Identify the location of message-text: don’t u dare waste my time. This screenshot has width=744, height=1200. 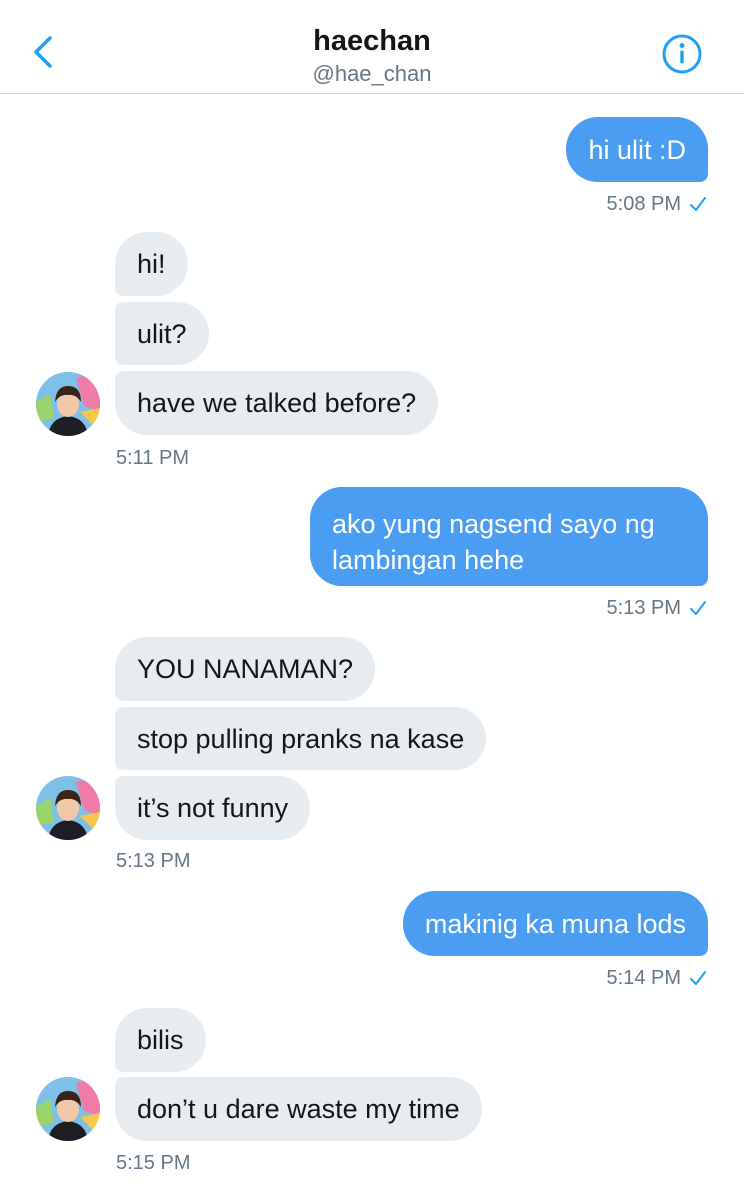
(298, 1109).